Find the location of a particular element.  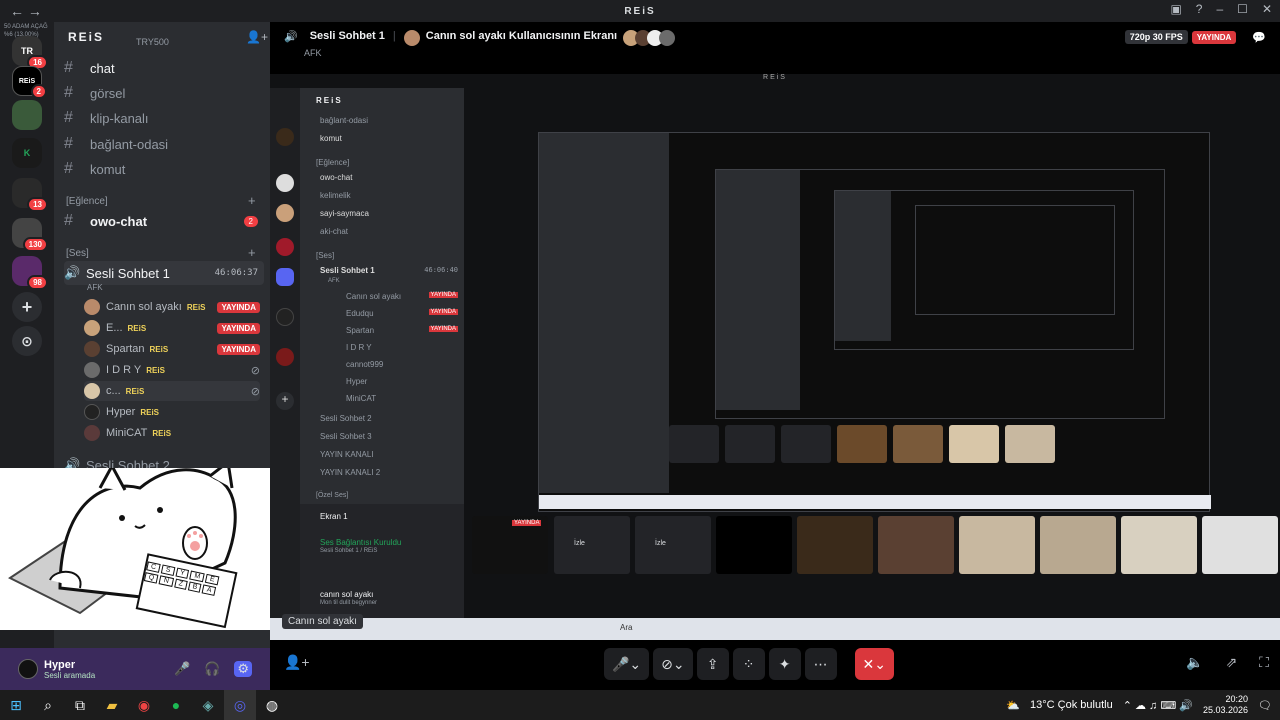

server-name: REiS is located at coordinates (86, 37).